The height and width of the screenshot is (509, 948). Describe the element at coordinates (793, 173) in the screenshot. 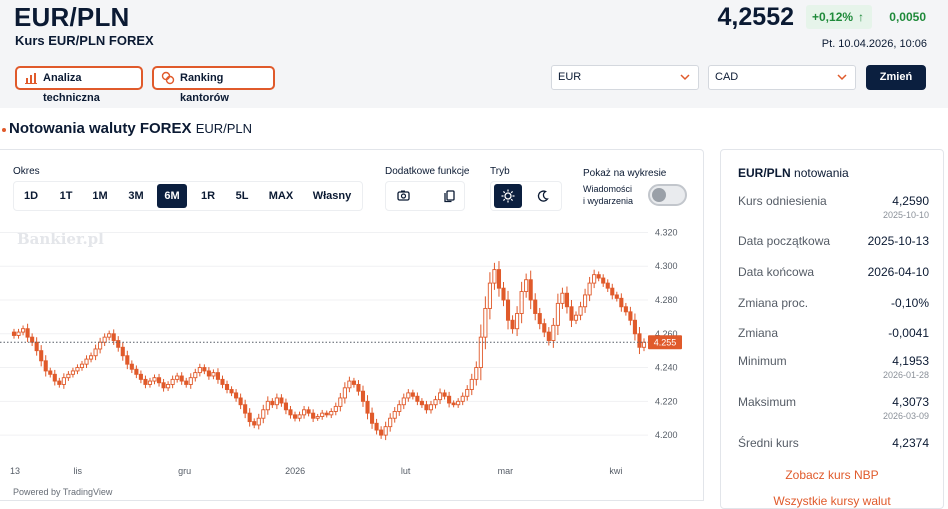

I see `summary-title: EUR/PLN notowania` at that location.